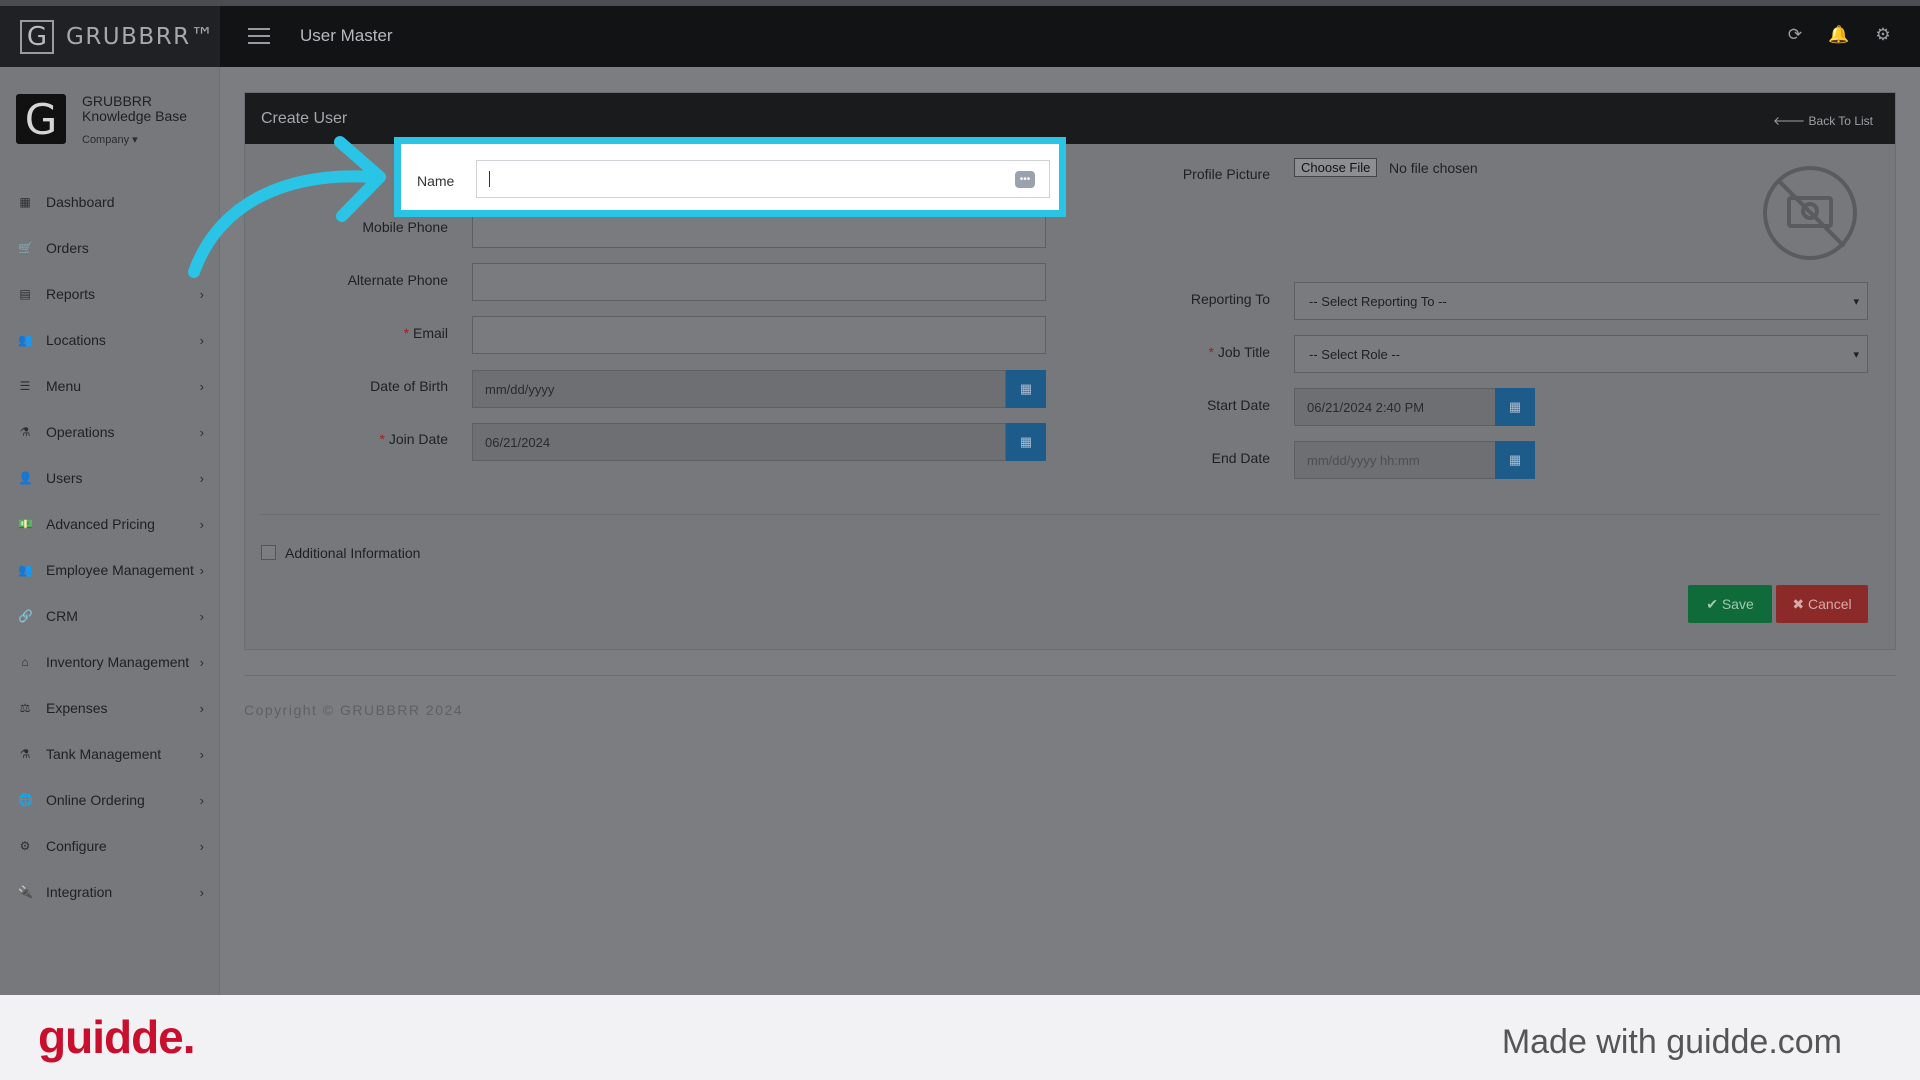 This screenshot has width=1920, height=1080. Describe the element at coordinates (104, 754) in the screenshot. I see `sidebar-item-label: Tank Management` at that location.